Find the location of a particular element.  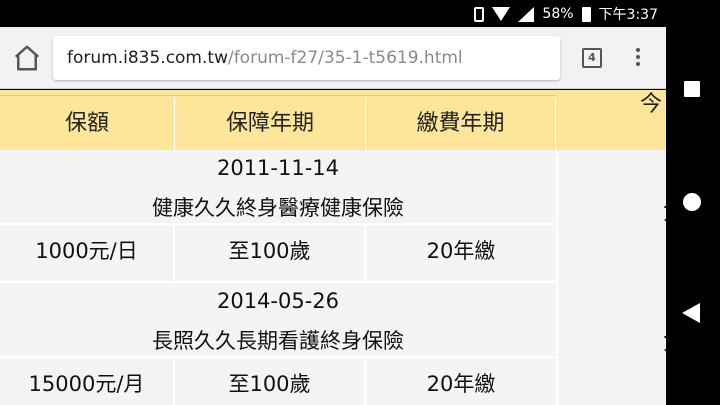

menu-icon is located at coordinates (638, 58).